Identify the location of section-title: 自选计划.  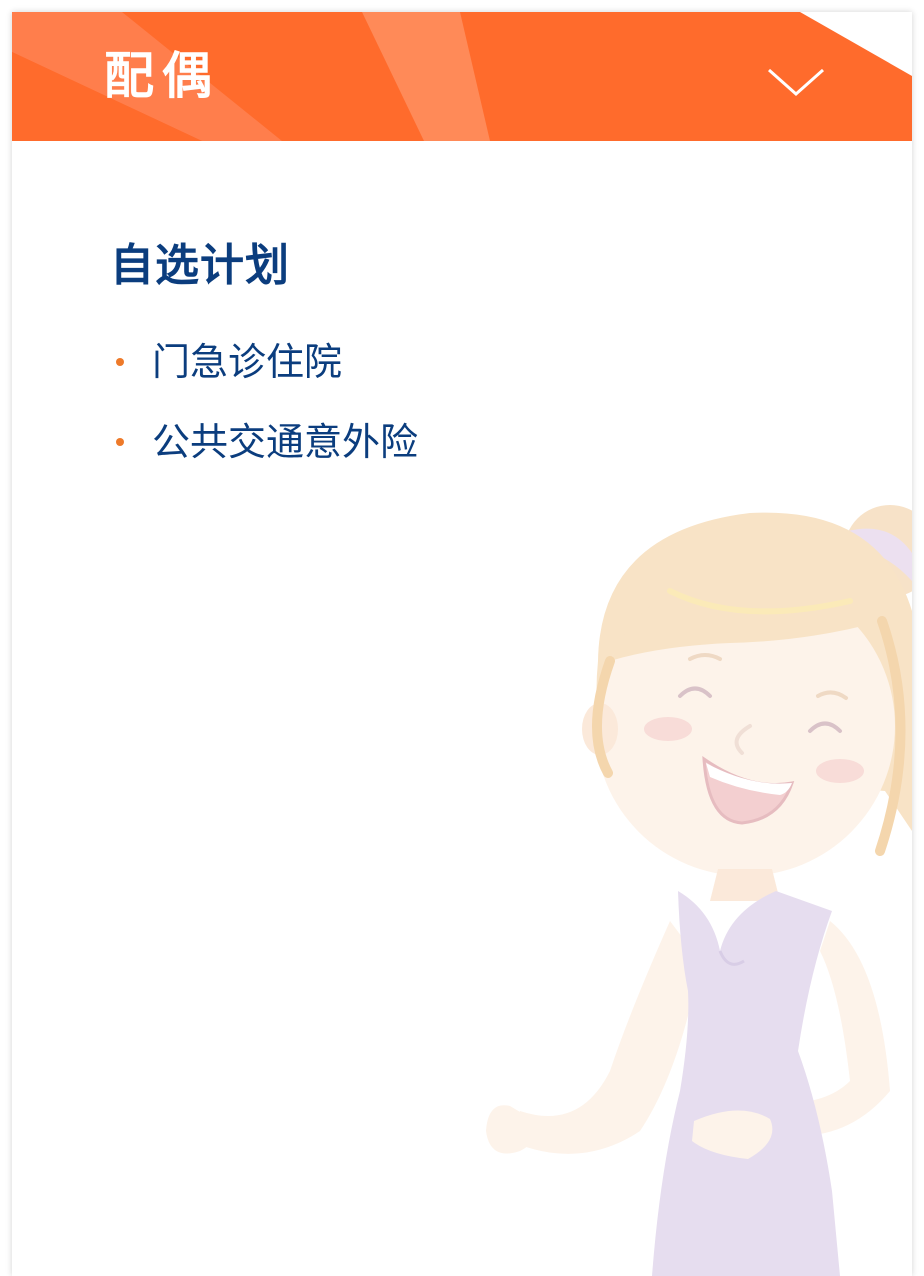
(200, 265).